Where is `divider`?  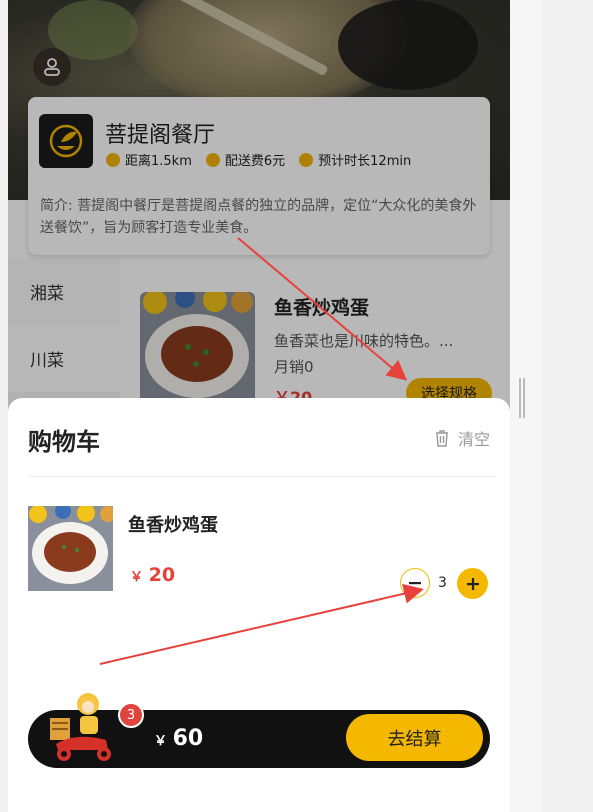 divider is located at coordinates (261, 476).